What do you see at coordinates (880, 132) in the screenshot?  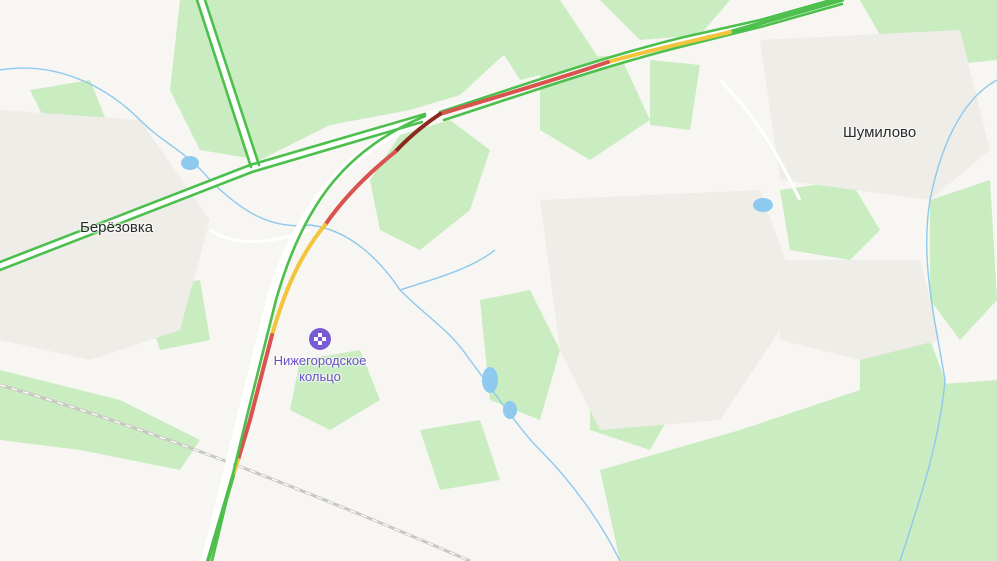 I see `place-label-shumilovo: Шумилово` at bounding box center [880, 132].